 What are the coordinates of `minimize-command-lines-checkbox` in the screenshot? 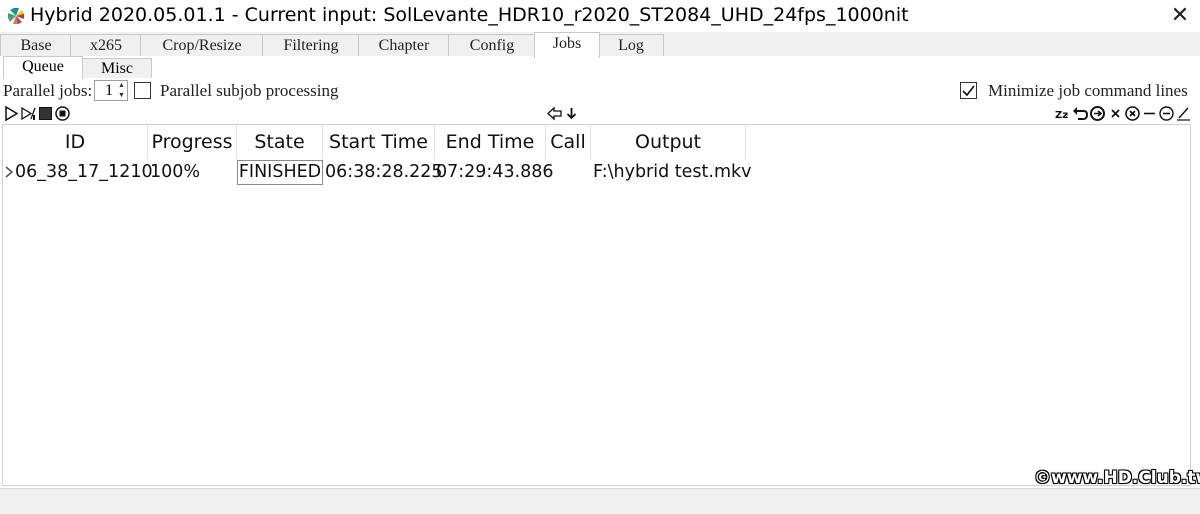 It's located at (968, 90).